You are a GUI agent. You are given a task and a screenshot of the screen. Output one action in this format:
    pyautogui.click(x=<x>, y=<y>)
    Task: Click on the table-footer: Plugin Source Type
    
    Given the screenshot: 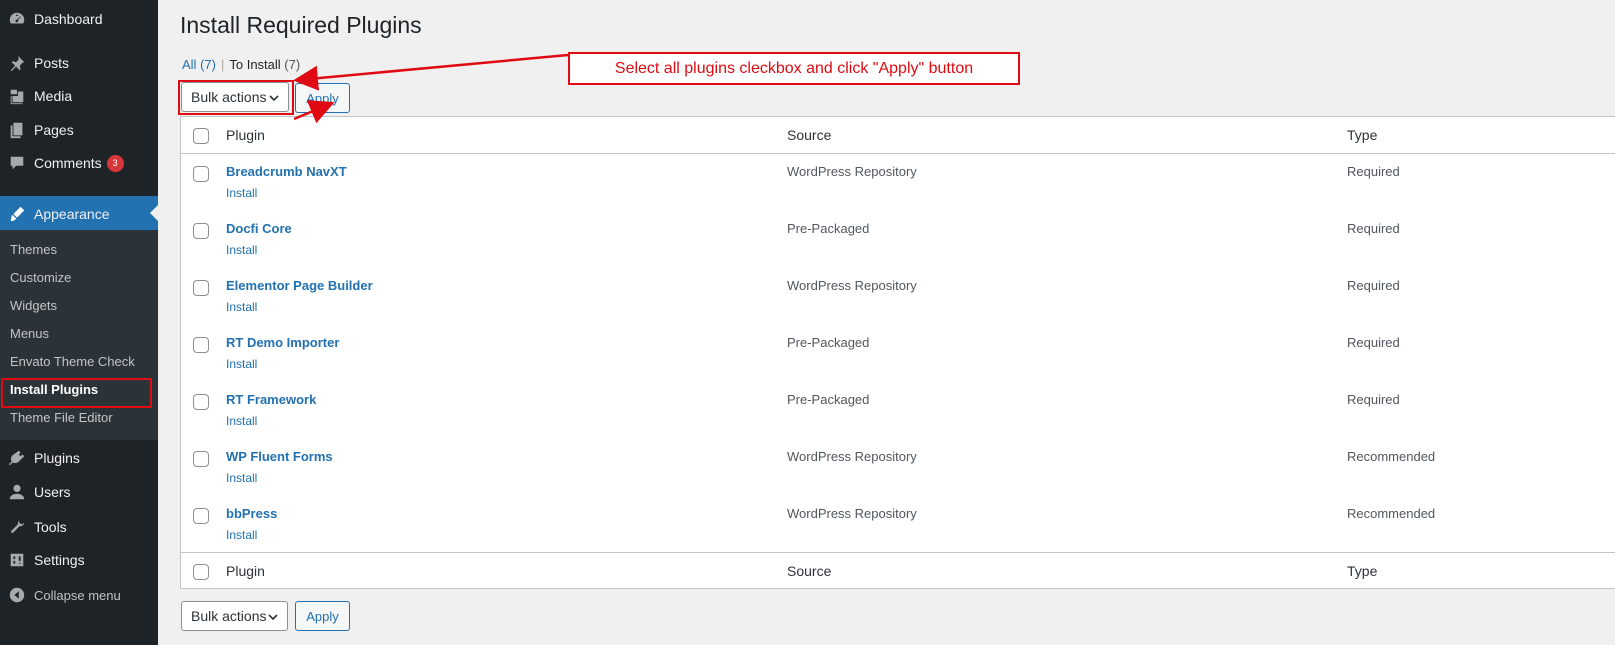 What is the action you would take?
    pyautogui.click(x=898, y=570)
    